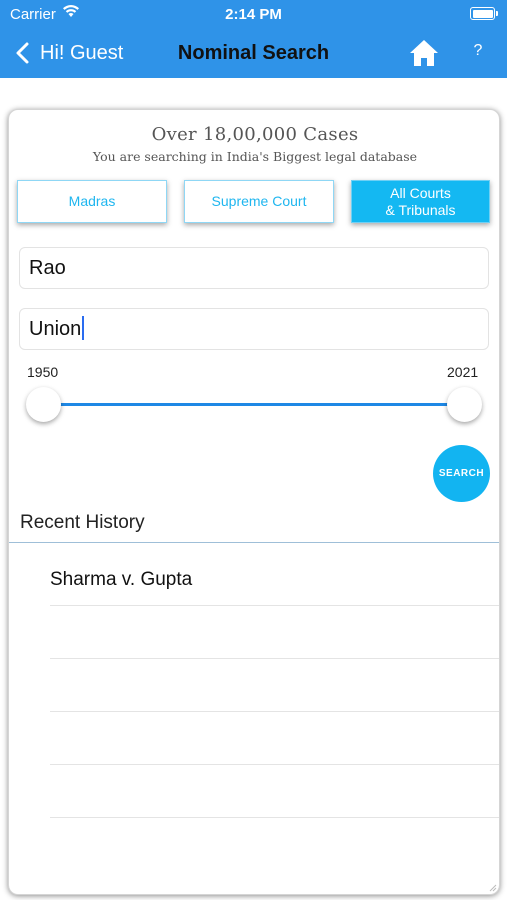  I want to click on year-max-label: 2021, so click(463, 372).